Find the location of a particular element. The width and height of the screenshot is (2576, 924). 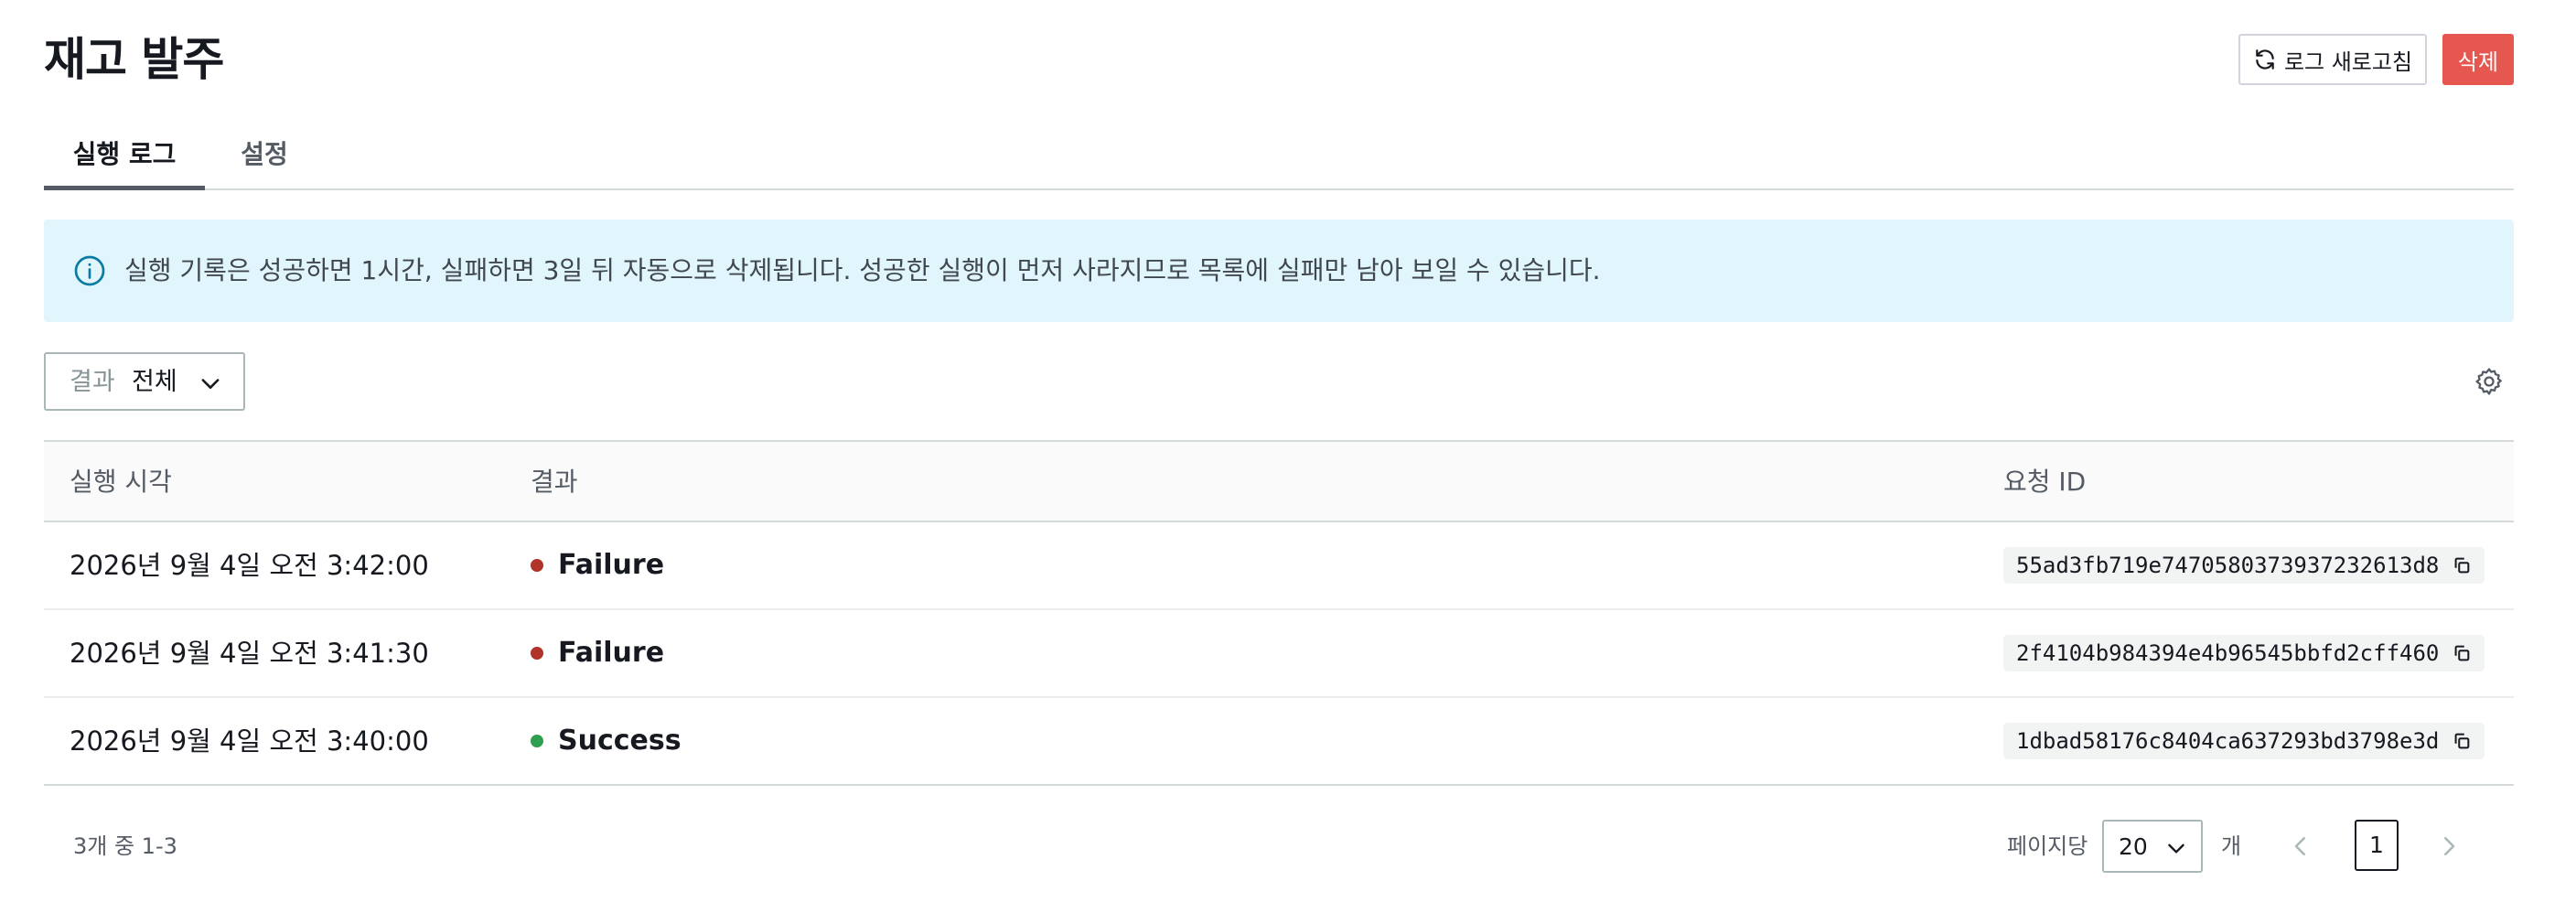

info-icon is located at coordinates (89, 270).